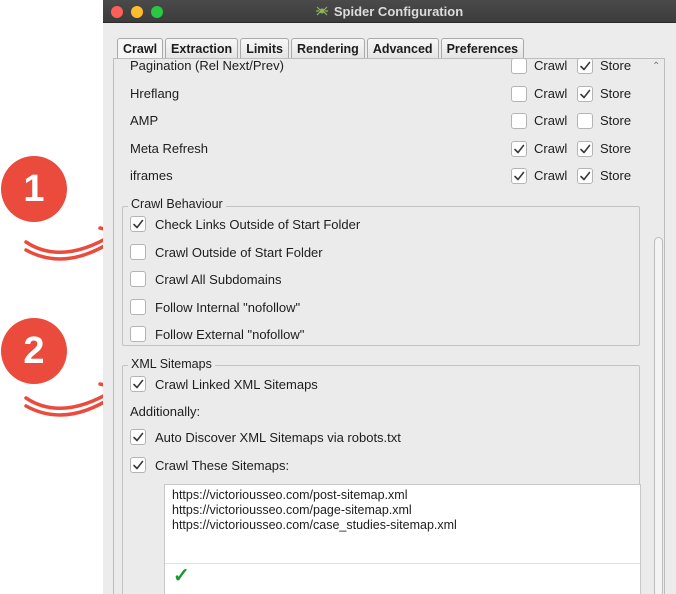 This screenshot has width=676, height=594. I want to click on auto-discover-sitemaps-checkbox, so click(138, 437).